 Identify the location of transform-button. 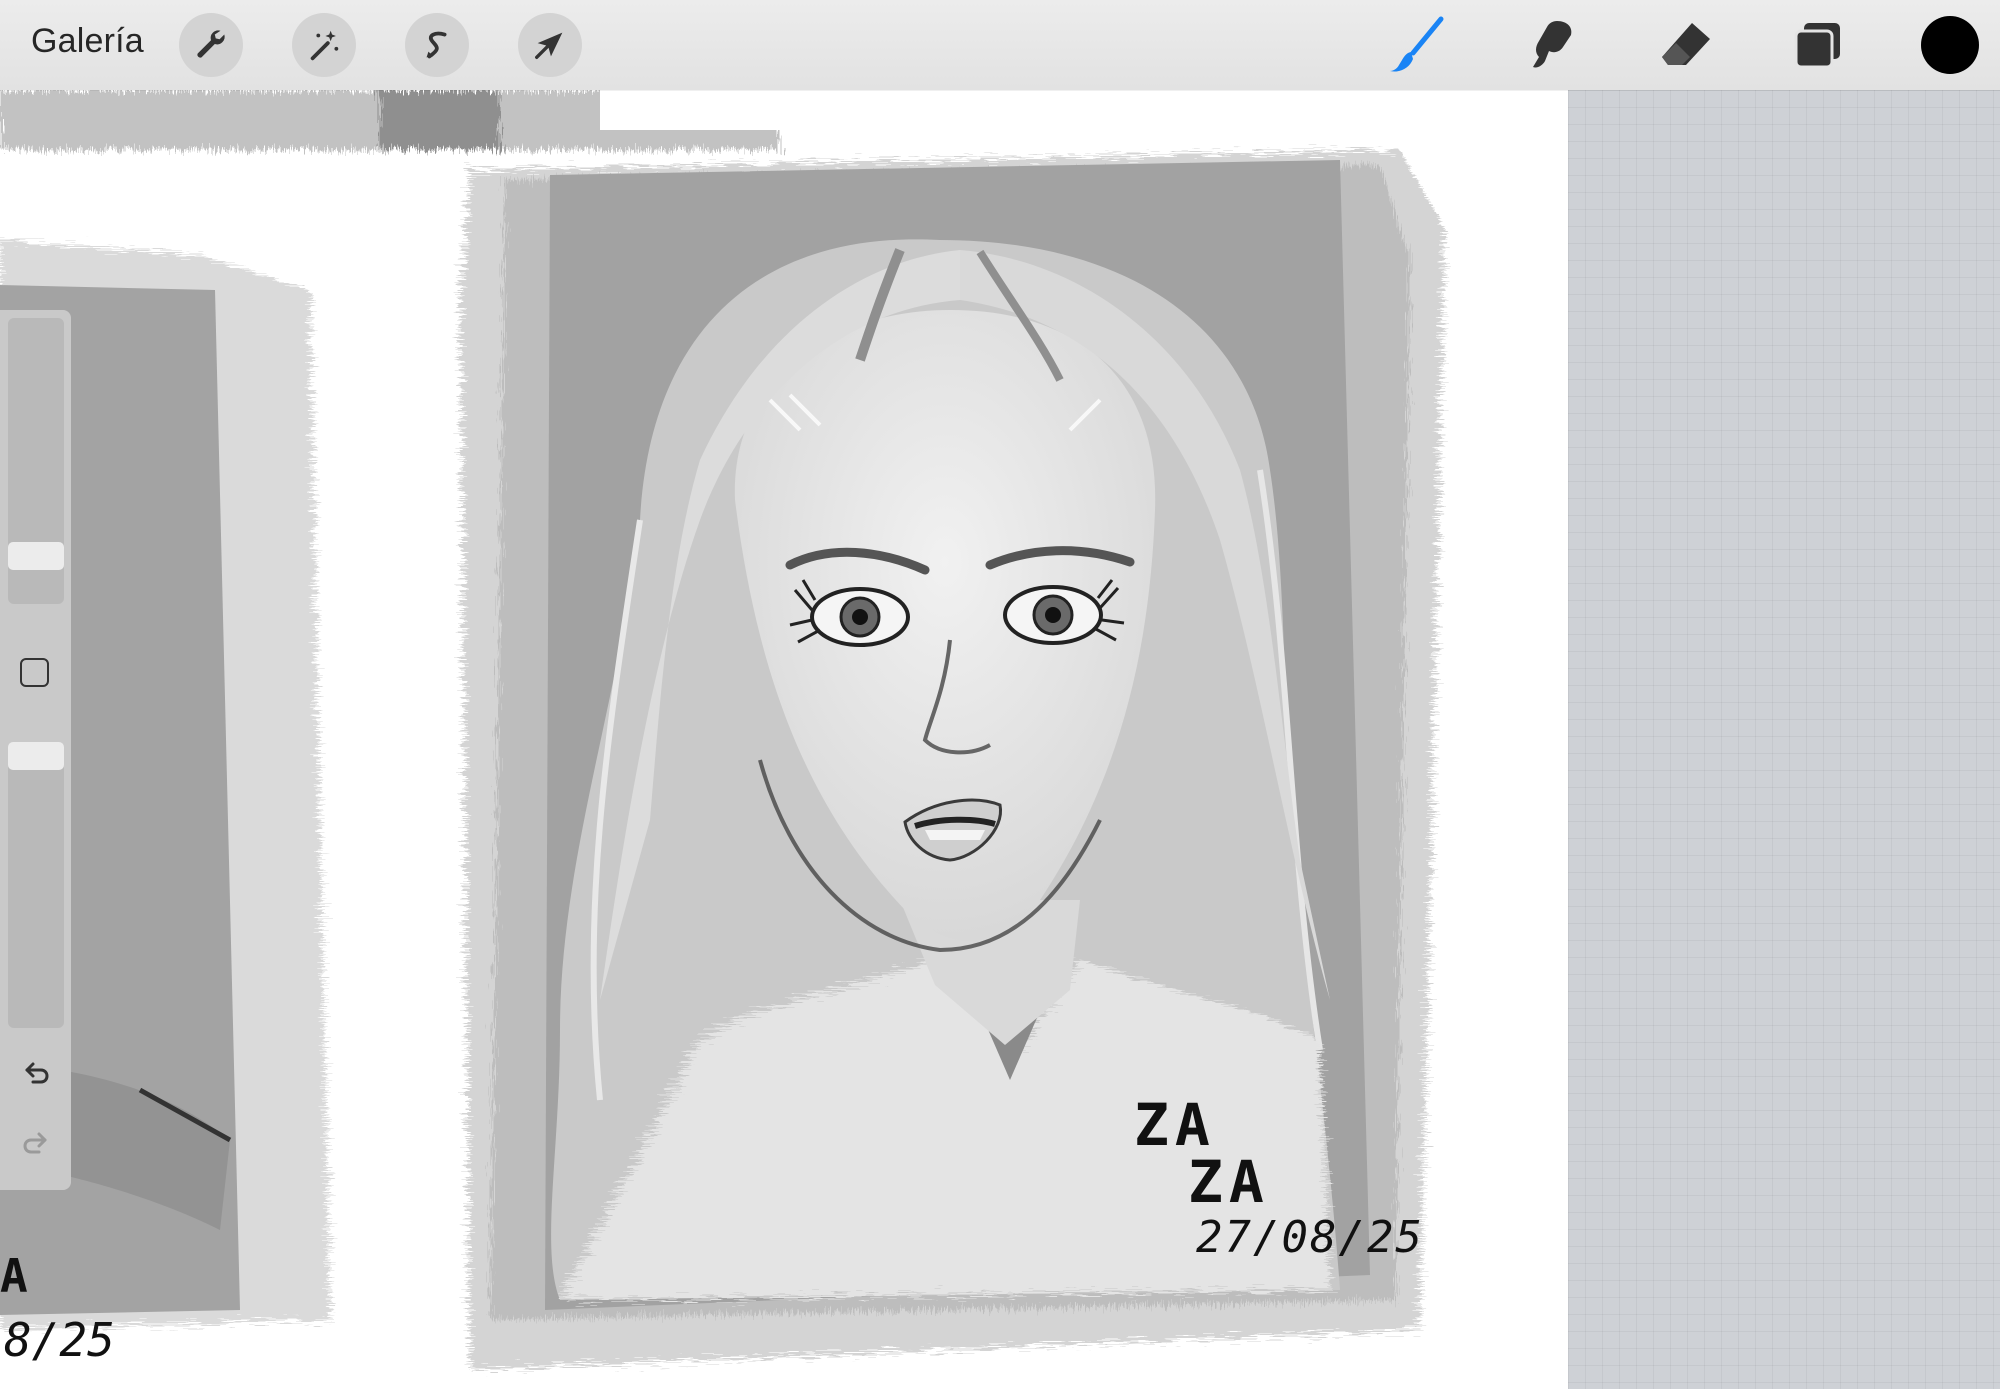
(550, 45).